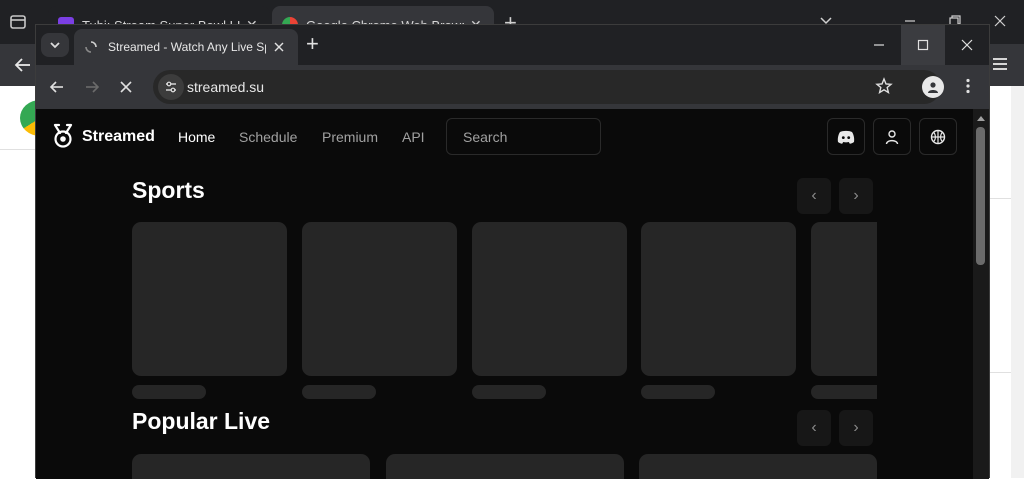  What do you see at coordinates (933, 87) in the screenshot?
I see `profile-avatar-icon` at bounding box center [933, 87].